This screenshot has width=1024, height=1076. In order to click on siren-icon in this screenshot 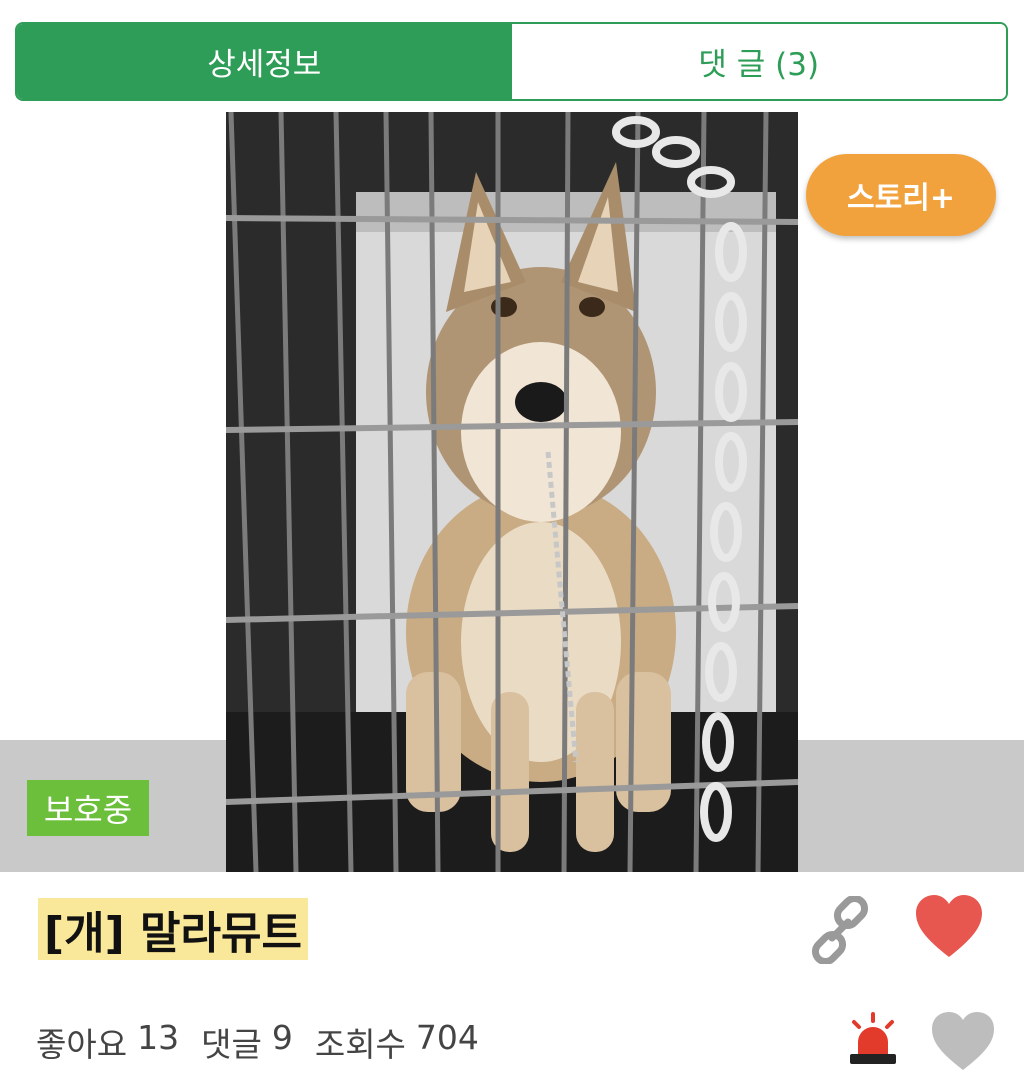, I will do `click(873, 1039)`.